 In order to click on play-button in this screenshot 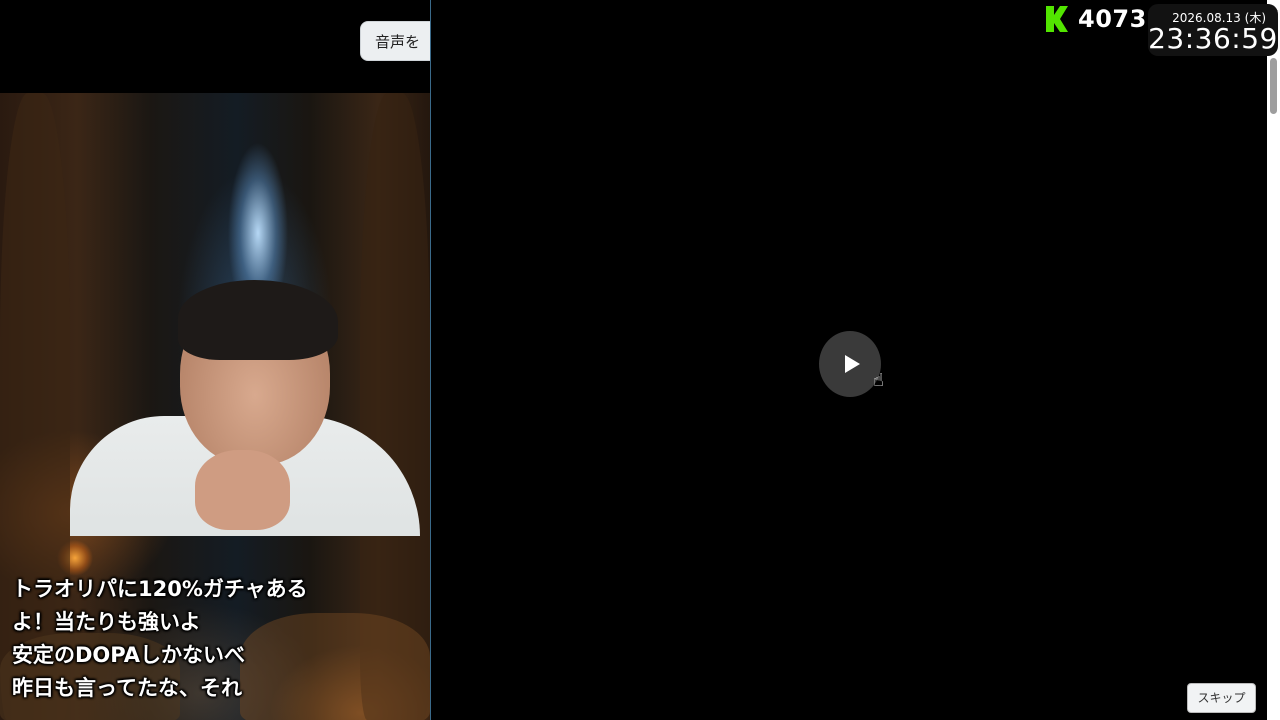, I will do `click(850, 364)`.